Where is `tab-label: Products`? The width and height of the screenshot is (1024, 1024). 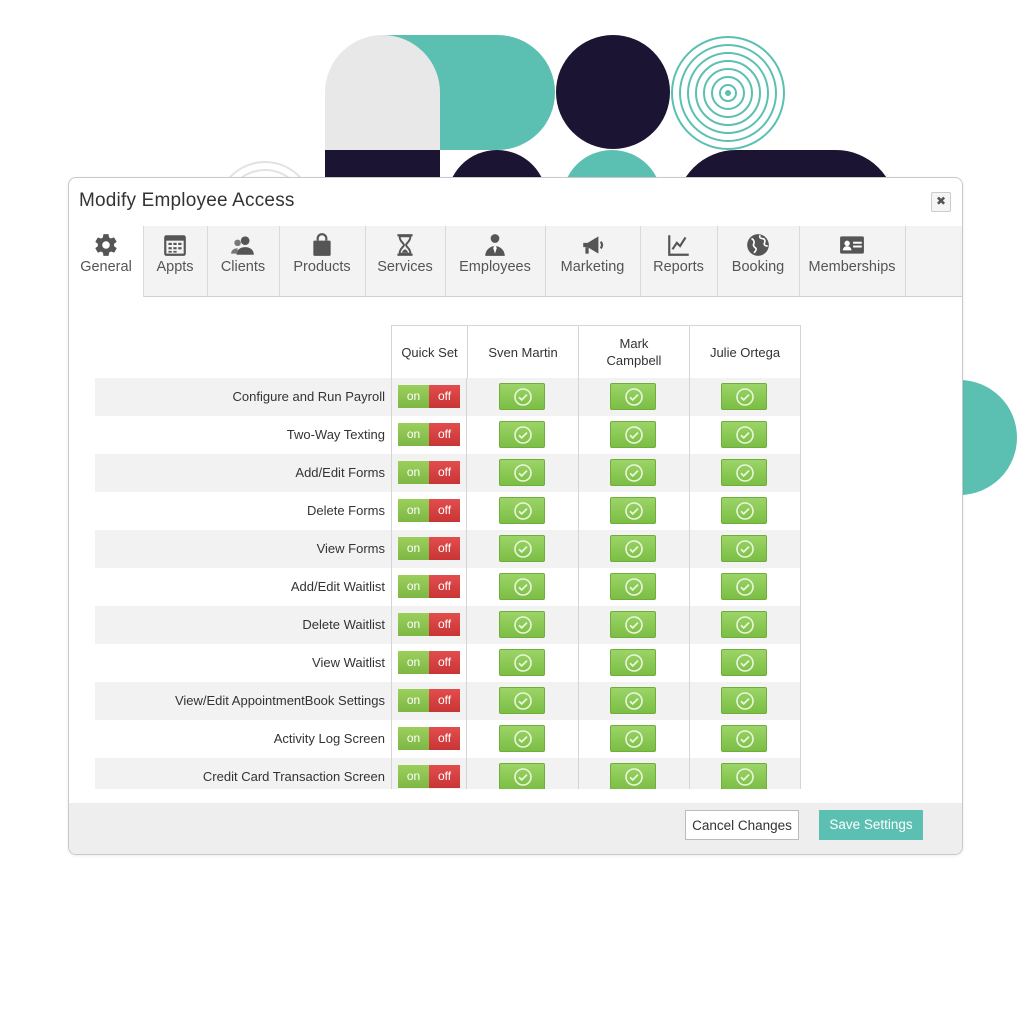
tab-label: Products is located at coordinates (322, 267).